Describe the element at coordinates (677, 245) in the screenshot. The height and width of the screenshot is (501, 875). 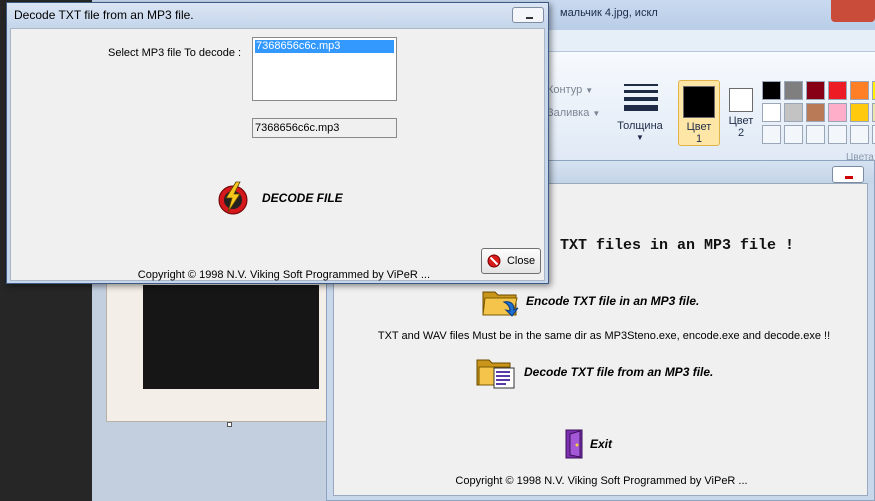
I see `main-heading: TXT files in an MP3 file !` at that location.